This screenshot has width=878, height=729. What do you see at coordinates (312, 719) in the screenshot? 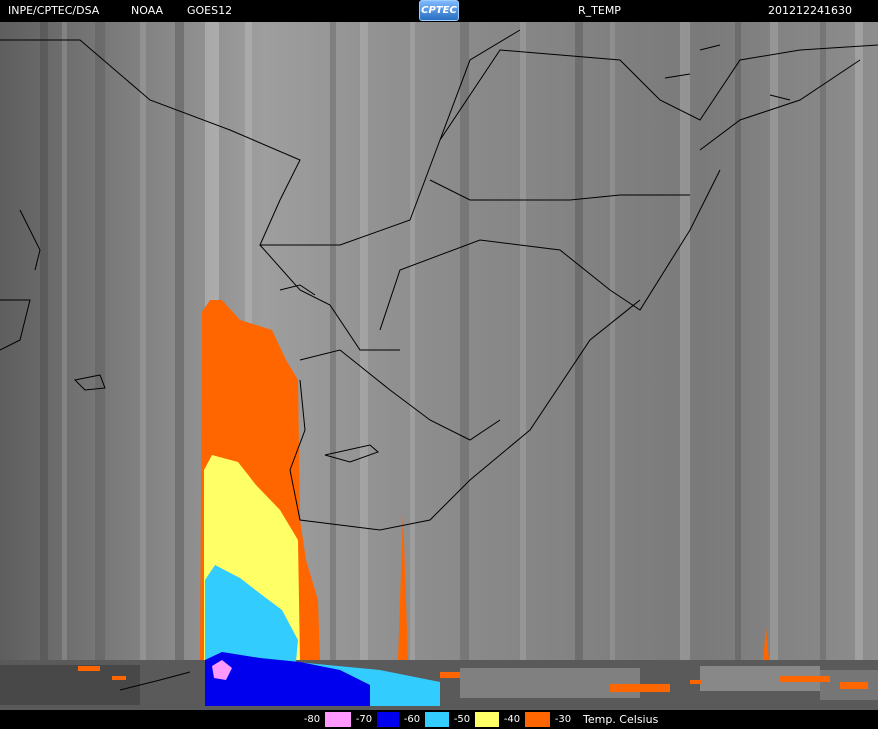
I see `legend-label-m80: -80` at bounding box center [312, 719].